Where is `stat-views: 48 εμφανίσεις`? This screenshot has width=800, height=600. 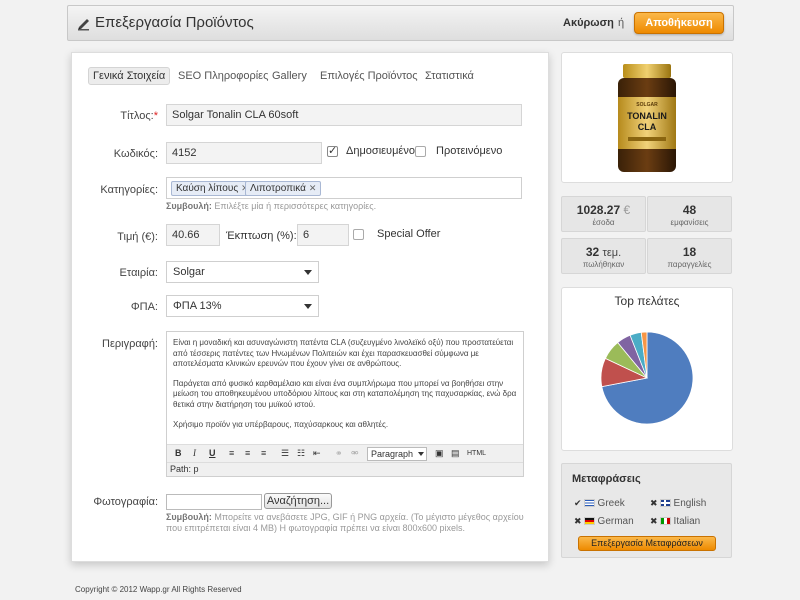
stat-views: 48 εμφανίσεις is located at coordinates (689, 214).